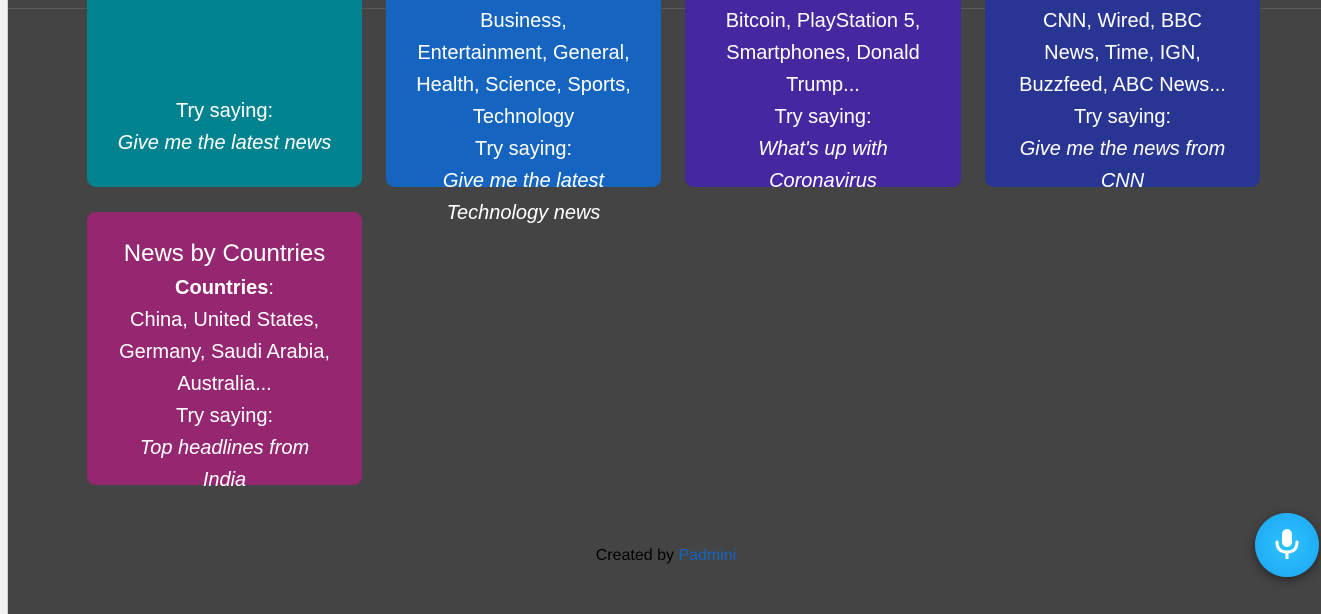 Image resolution: width=1321 pixels, height=614 pixels. Describe the element at coordinates (271, 288) in the screenshot. I see `countries-field-suffix: :` at that location.